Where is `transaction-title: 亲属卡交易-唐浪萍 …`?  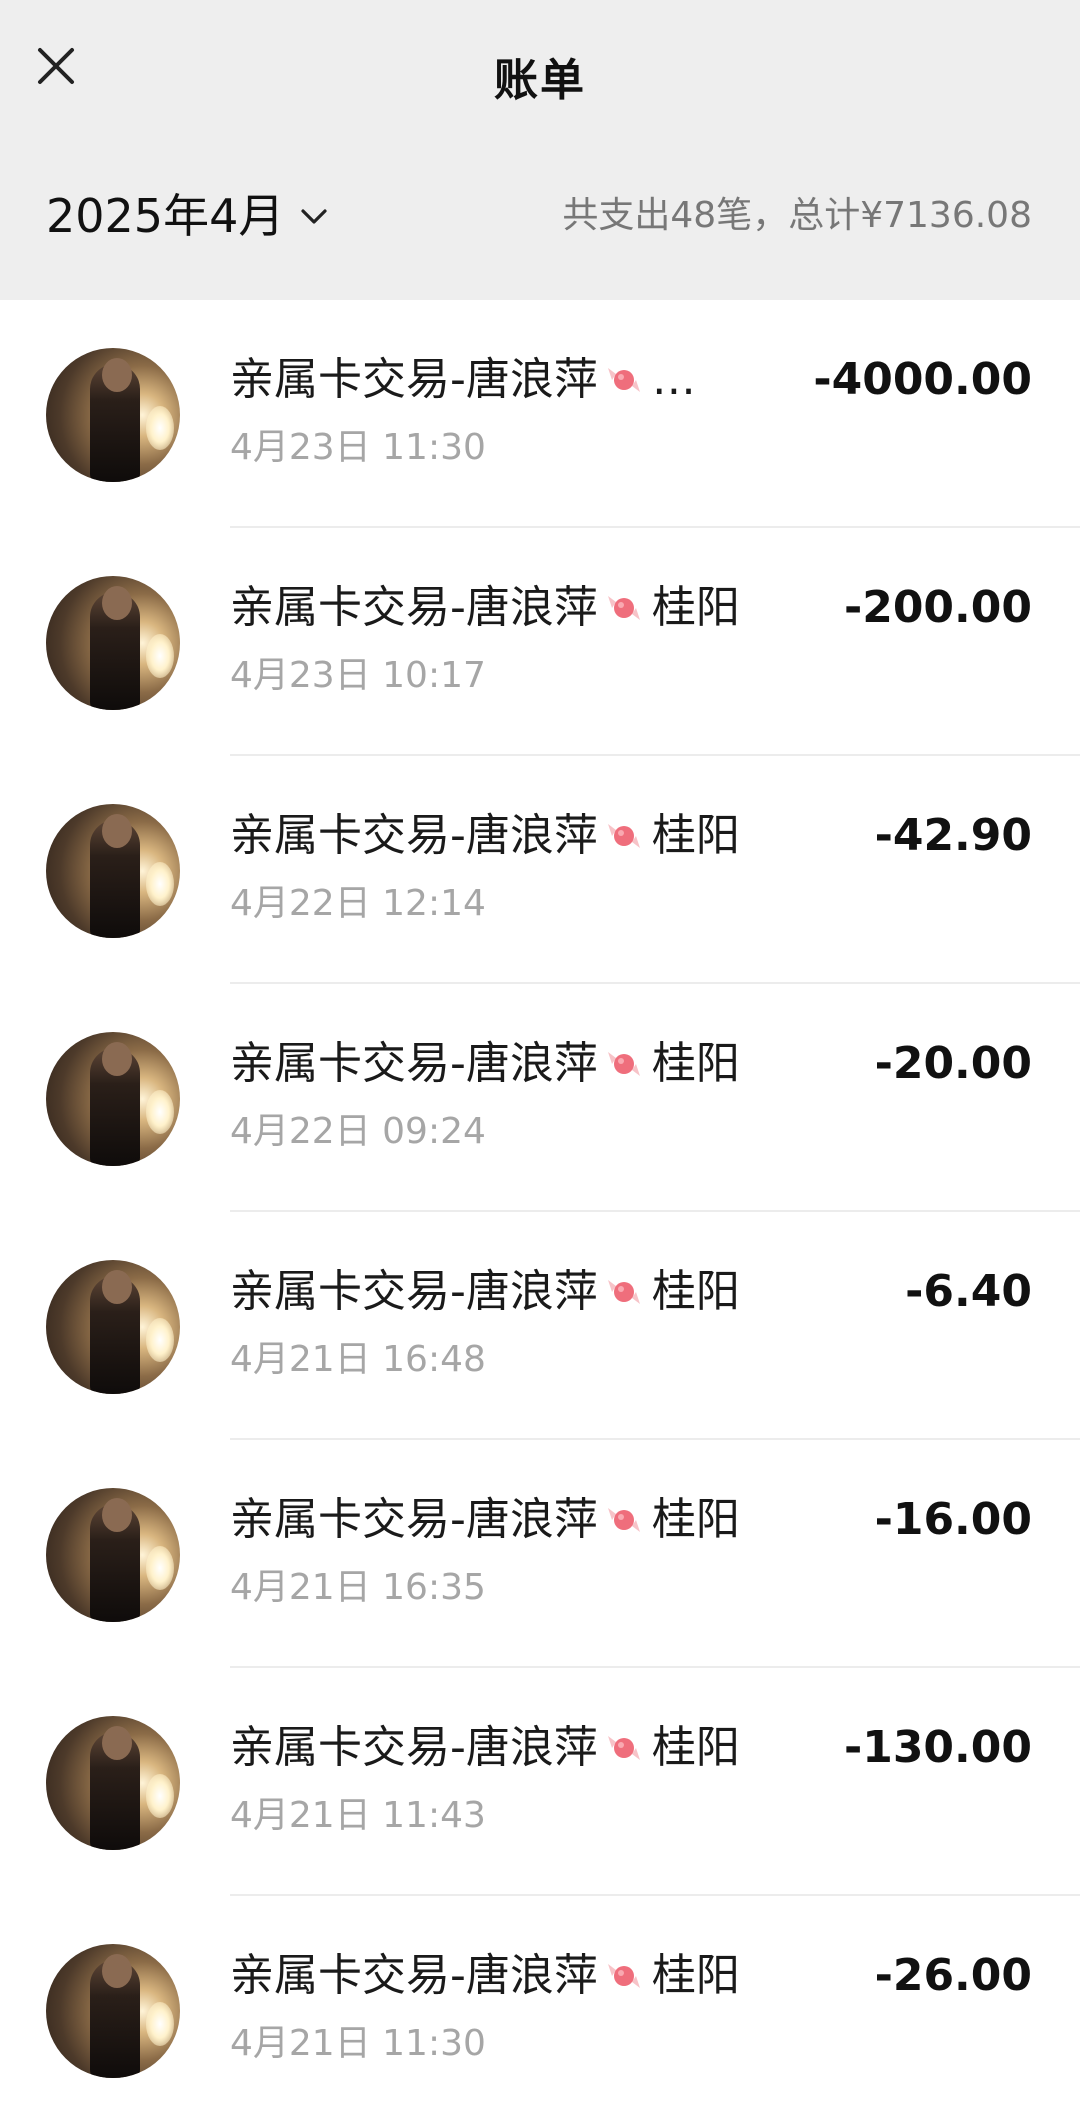 transaction-title: 亲属卡交易-唐浪萍 … is located at coordinates (510, 380).